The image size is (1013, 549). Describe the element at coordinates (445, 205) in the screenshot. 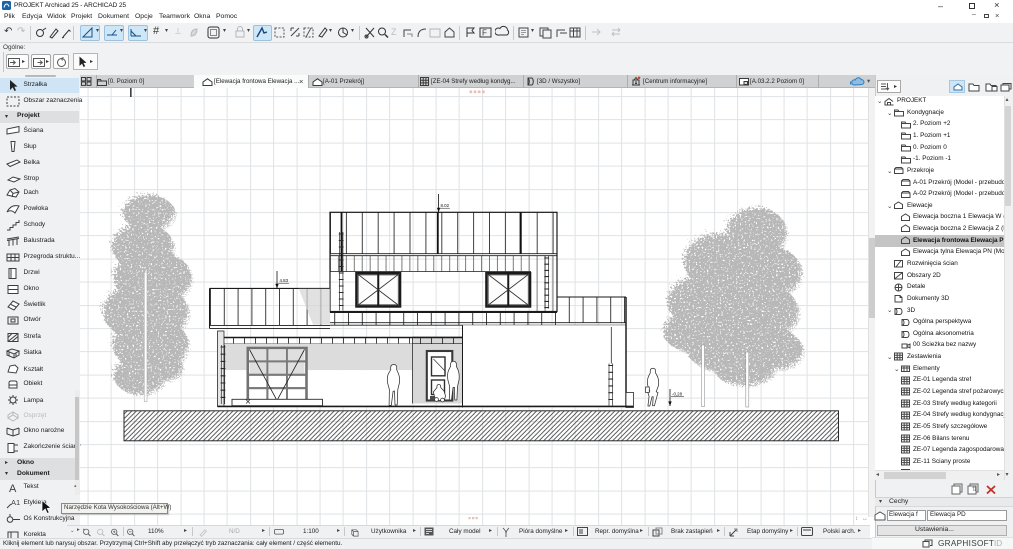

I see `svg-text: 8.02` at that location.